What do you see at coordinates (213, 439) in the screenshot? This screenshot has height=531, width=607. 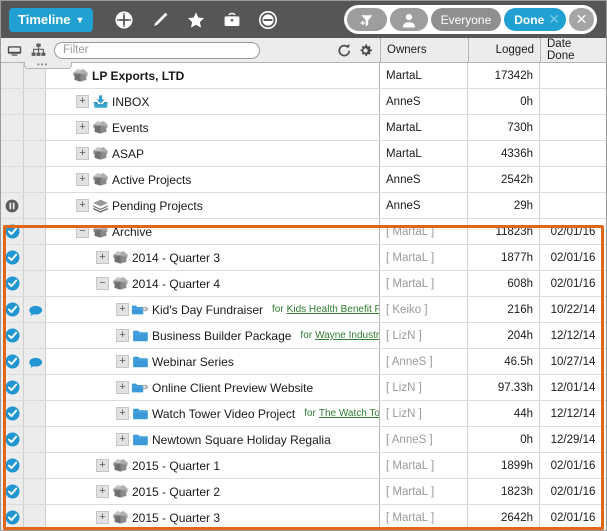 I see `row-name-cell: + Newtown Square Holiday Regalia` at bounding box center [213, 439].